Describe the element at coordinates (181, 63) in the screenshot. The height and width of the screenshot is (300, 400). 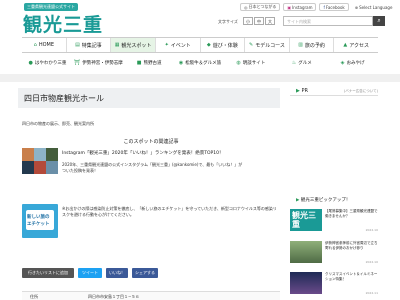
I see `food-icon: ◉` at that location.